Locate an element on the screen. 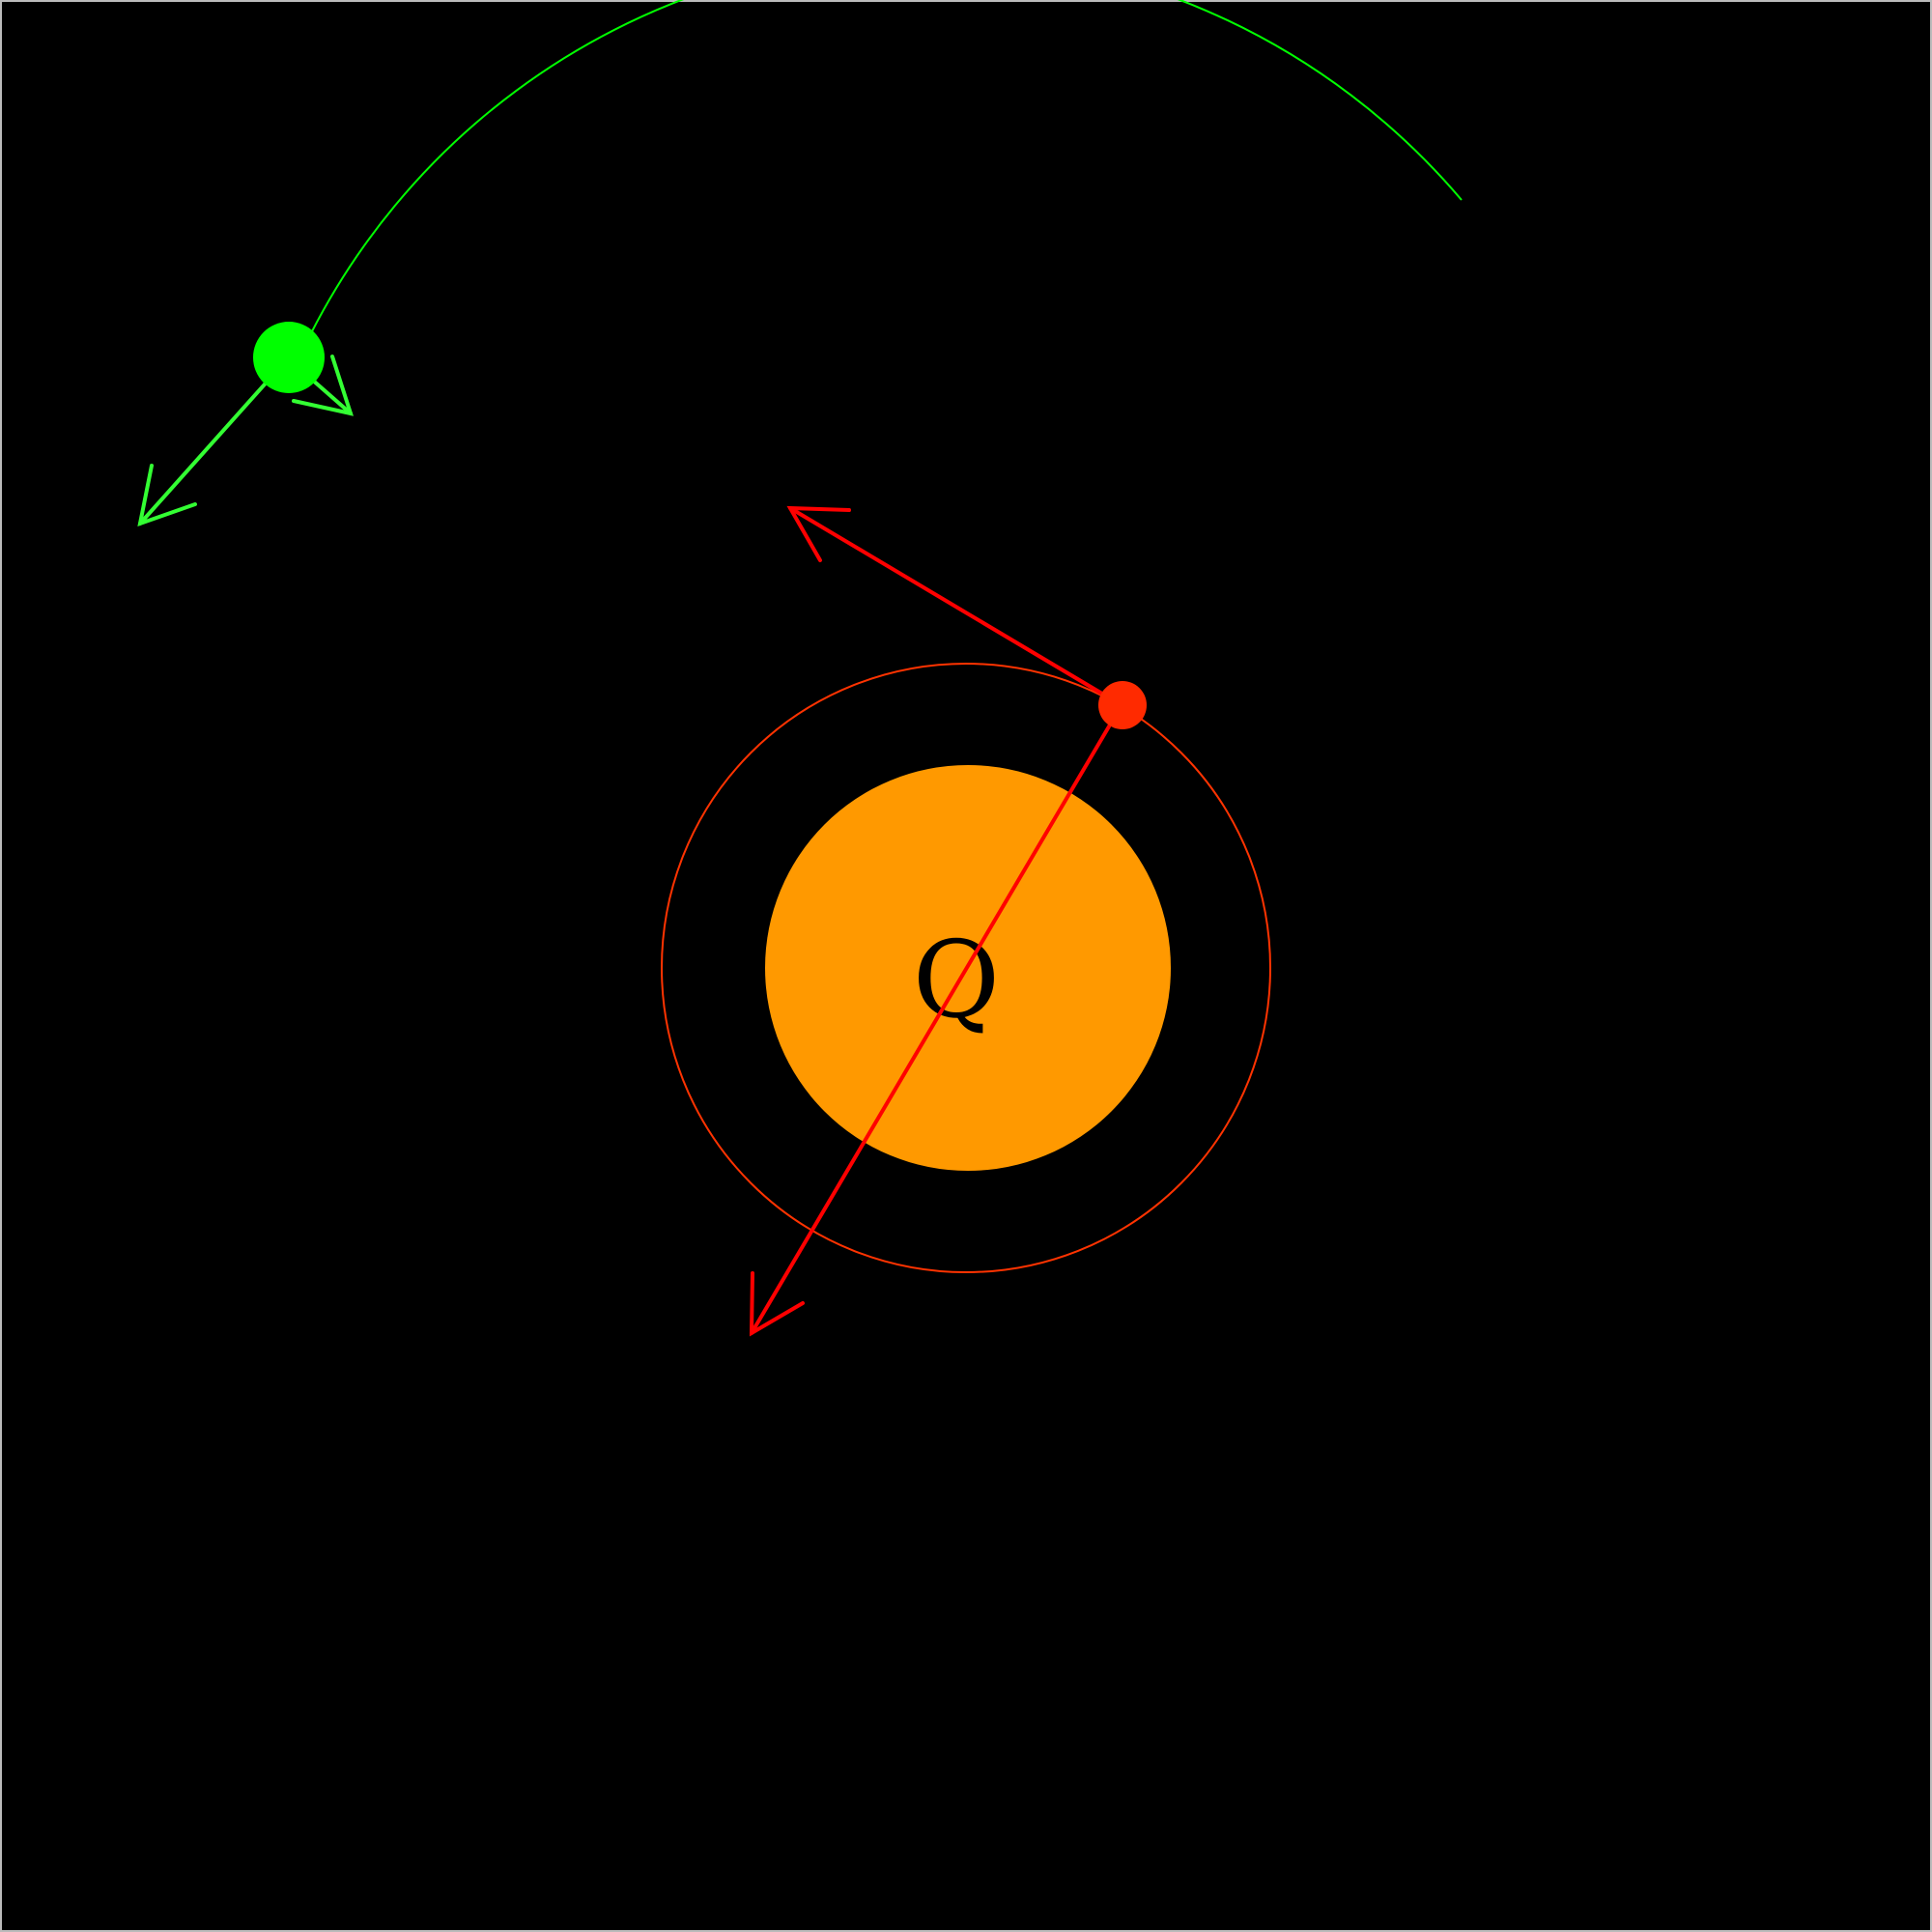 The image size is (1932, 1932). inner-body is located at coordinates (1122, 705).